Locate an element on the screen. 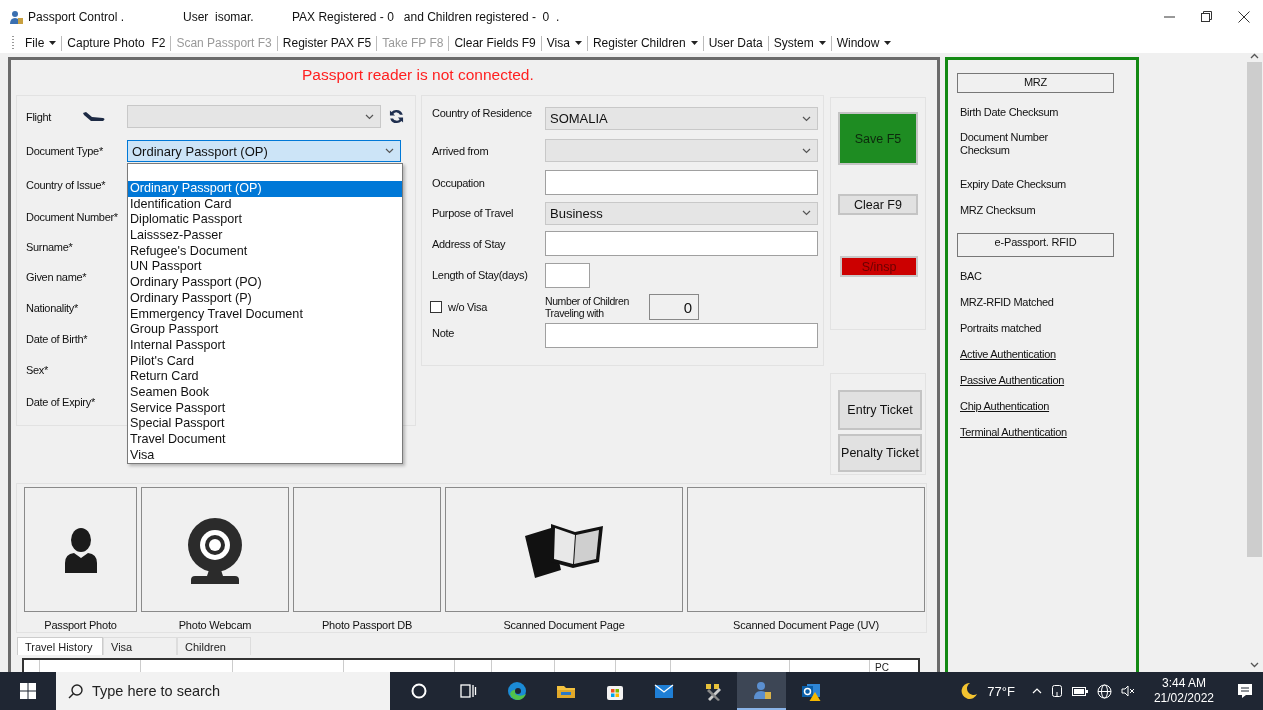  globe-icon is located at coordinates (1104, 691).